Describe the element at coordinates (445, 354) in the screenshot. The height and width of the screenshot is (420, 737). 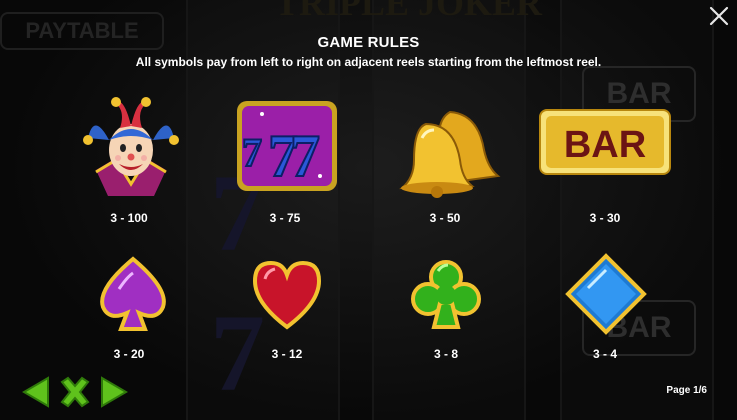
I see `club-payout: 3 - 8` at that location.